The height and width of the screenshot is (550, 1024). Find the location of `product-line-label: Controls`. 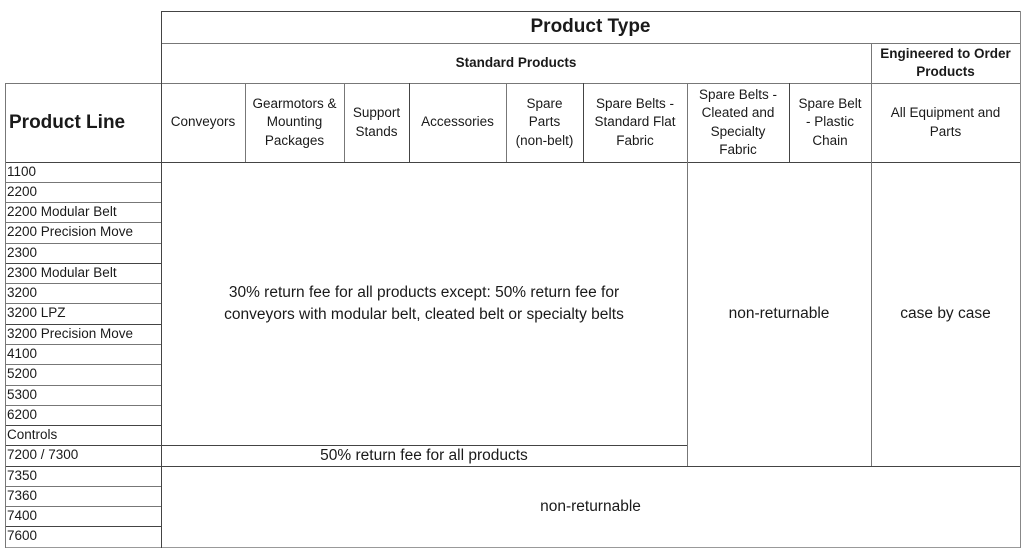

product-line-label: Controls is located at coordinates (32, 434).